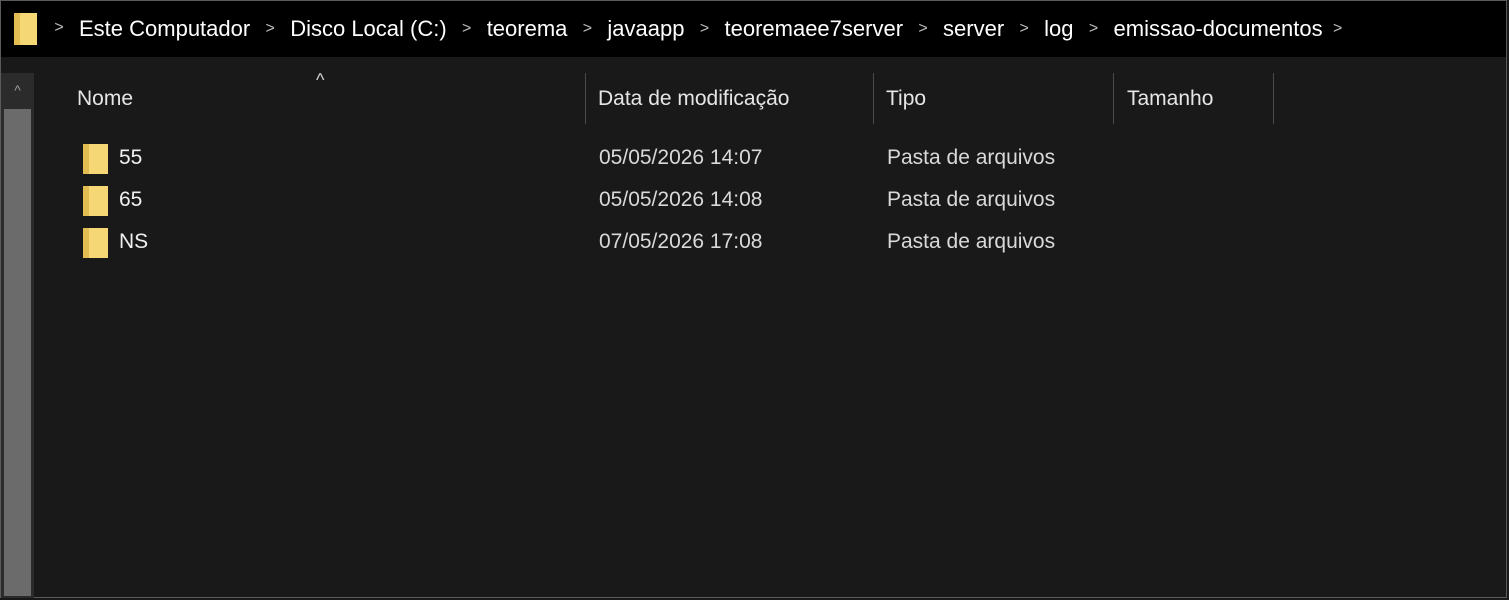 The image size is (1509, 600). I want to click on column-divider, so click(1273, 98).